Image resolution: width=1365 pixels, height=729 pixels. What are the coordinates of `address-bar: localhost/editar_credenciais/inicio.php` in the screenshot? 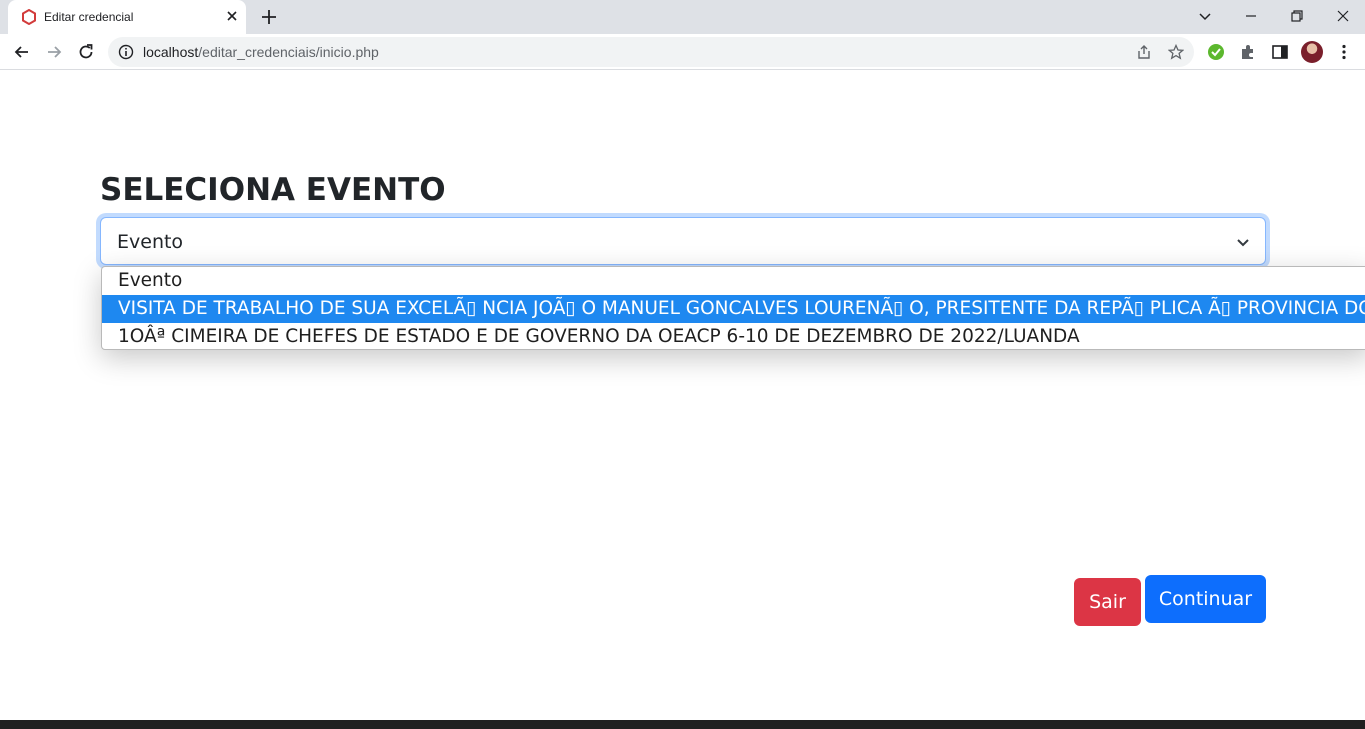 It's located at (651, 52).